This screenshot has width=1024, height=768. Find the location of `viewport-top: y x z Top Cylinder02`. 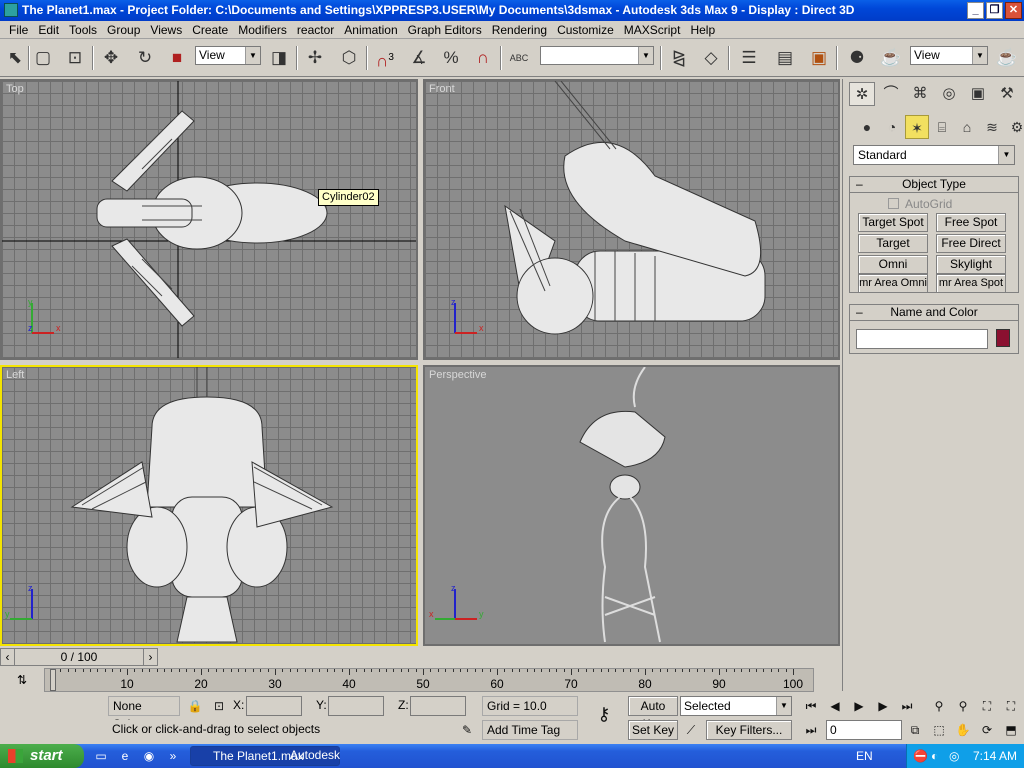

viewport-top: y x z Top Cylinder02 is located at coordinates (209, 219).